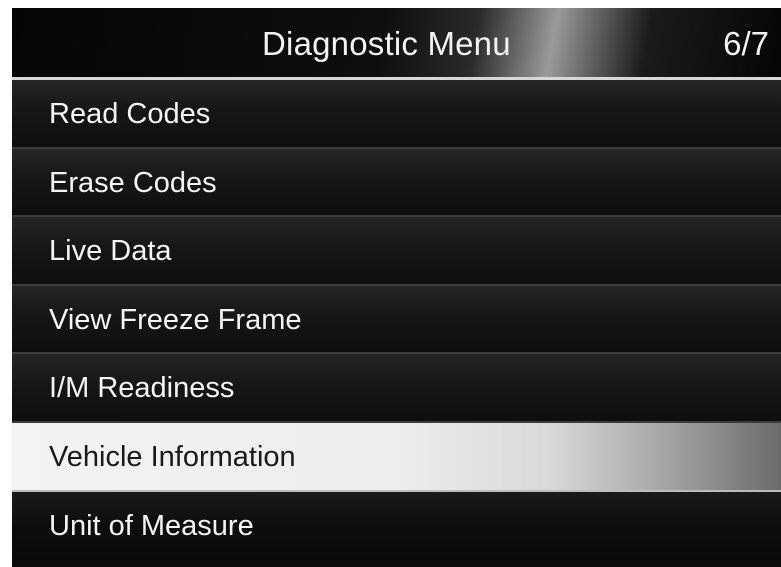  I want to click on menu-item-live-data: Live Data, so click(396, 251).